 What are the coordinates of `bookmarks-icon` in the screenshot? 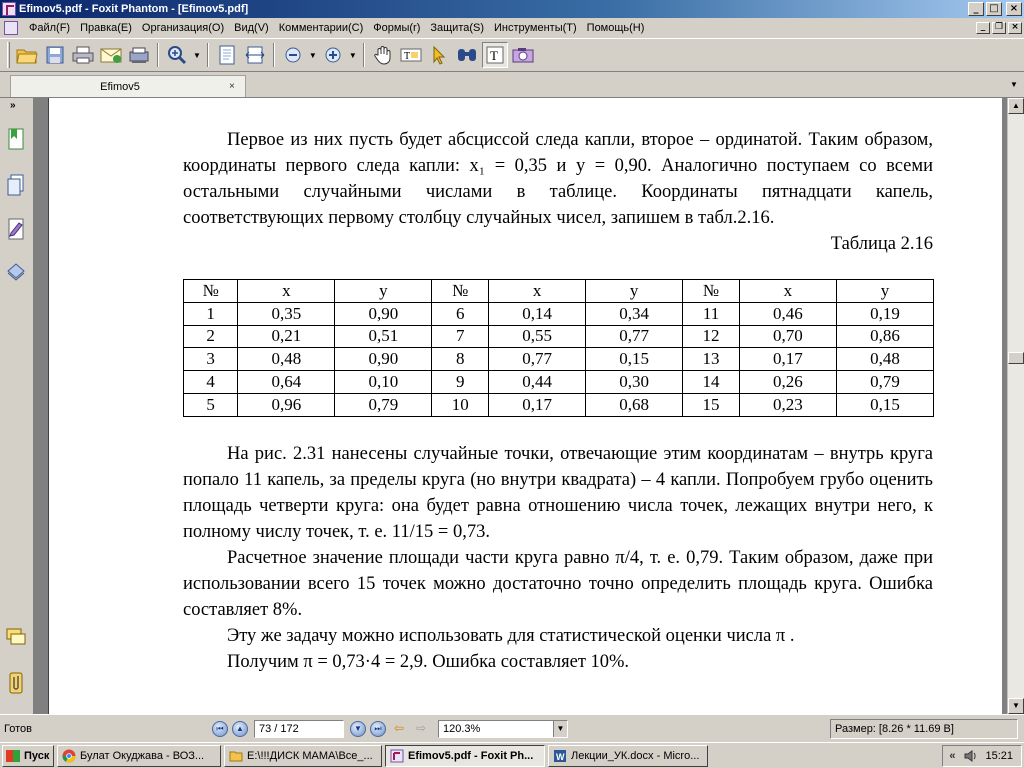 It's located at (16, 139).